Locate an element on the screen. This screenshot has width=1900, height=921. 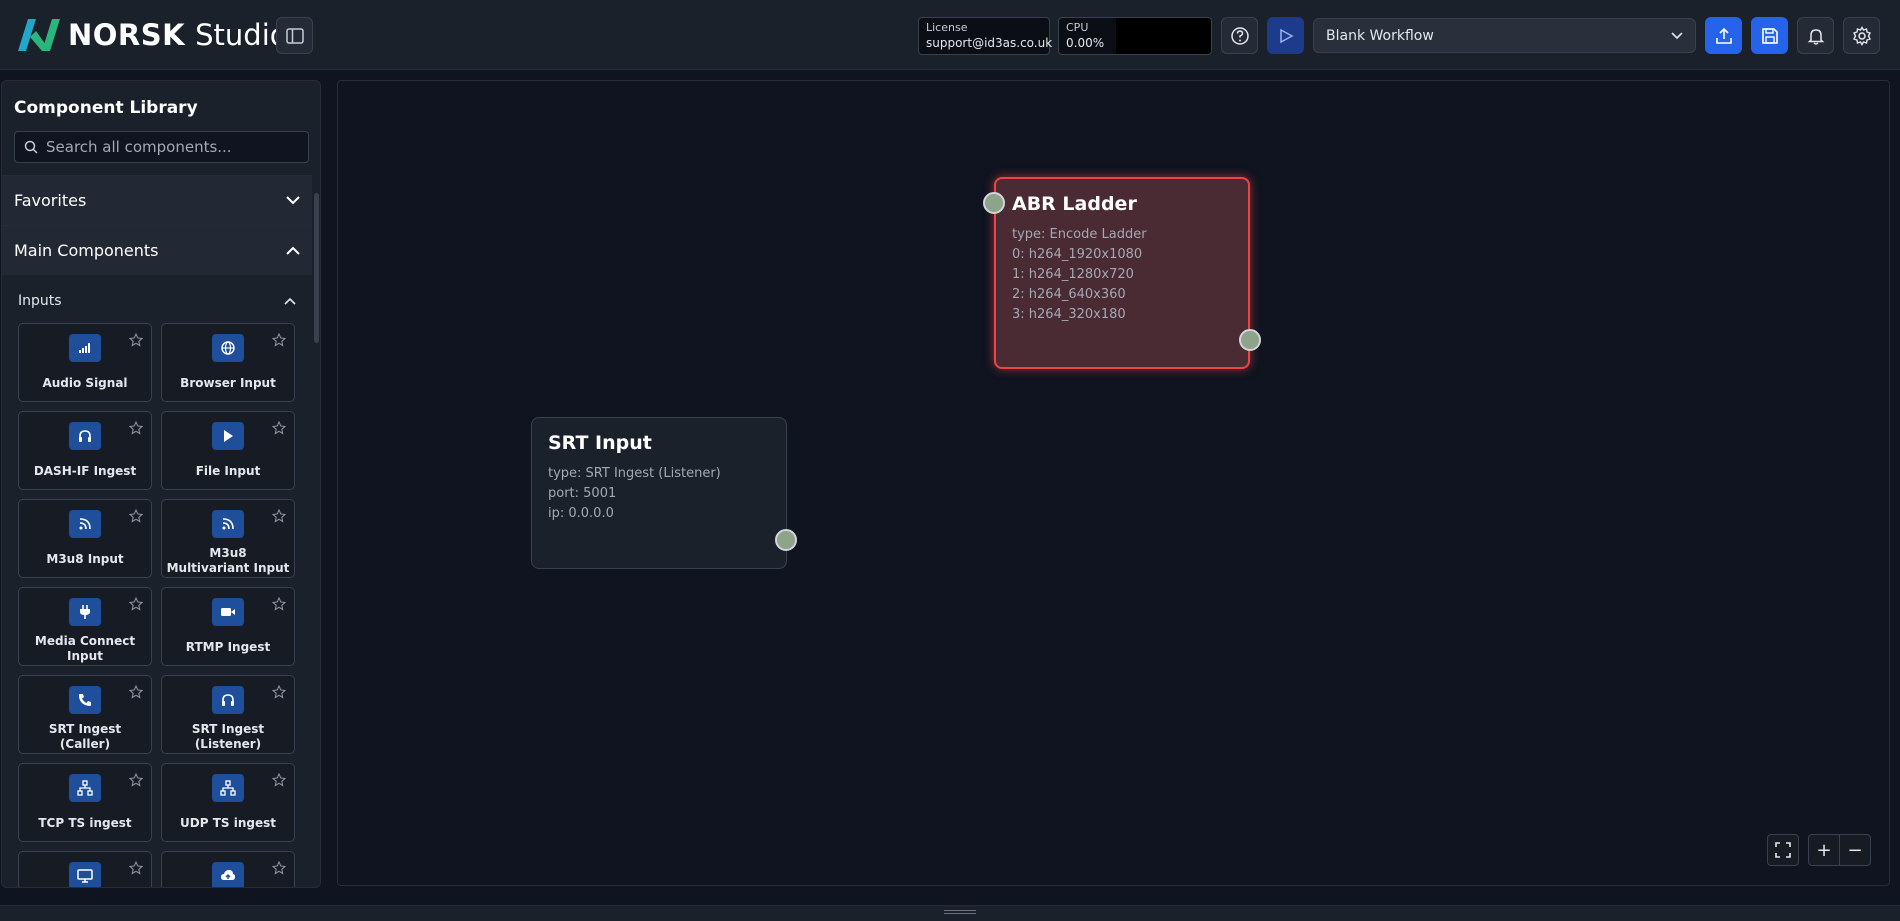
component-label: Media Connect Input is located at coordinates (85, 648).